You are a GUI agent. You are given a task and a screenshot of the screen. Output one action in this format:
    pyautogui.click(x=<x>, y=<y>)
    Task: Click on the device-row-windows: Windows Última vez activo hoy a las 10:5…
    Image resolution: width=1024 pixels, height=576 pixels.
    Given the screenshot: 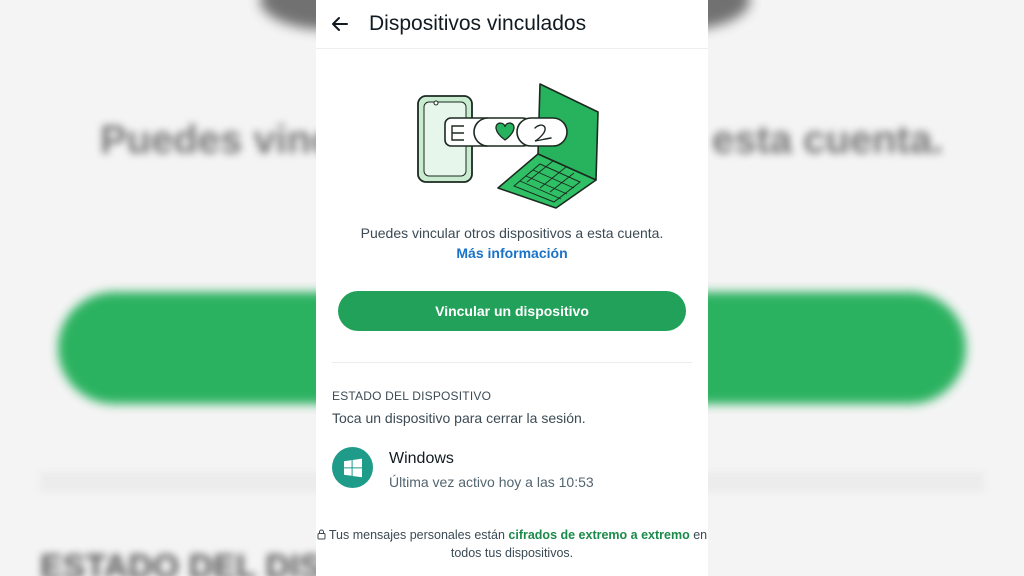 What is the action you would take?
    pyautogui.click(x=512, y=470)
    